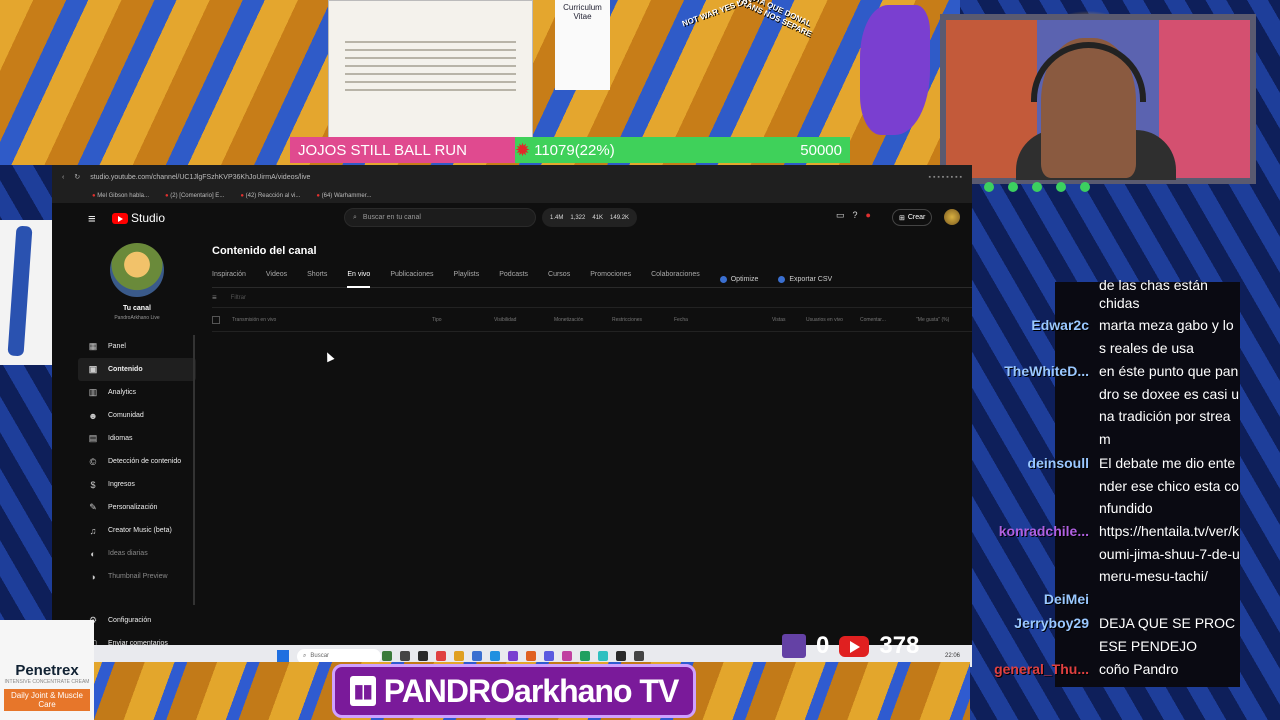  I want to click on viewer-counts: 0 378, so click(850, 646).